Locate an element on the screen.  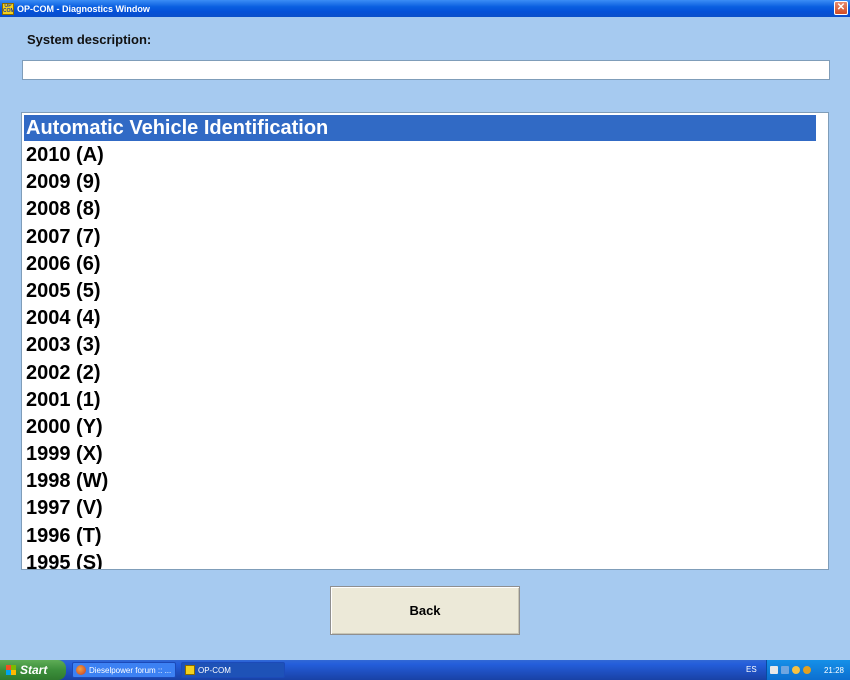
camera-icon is located at coordinates (774, 670).